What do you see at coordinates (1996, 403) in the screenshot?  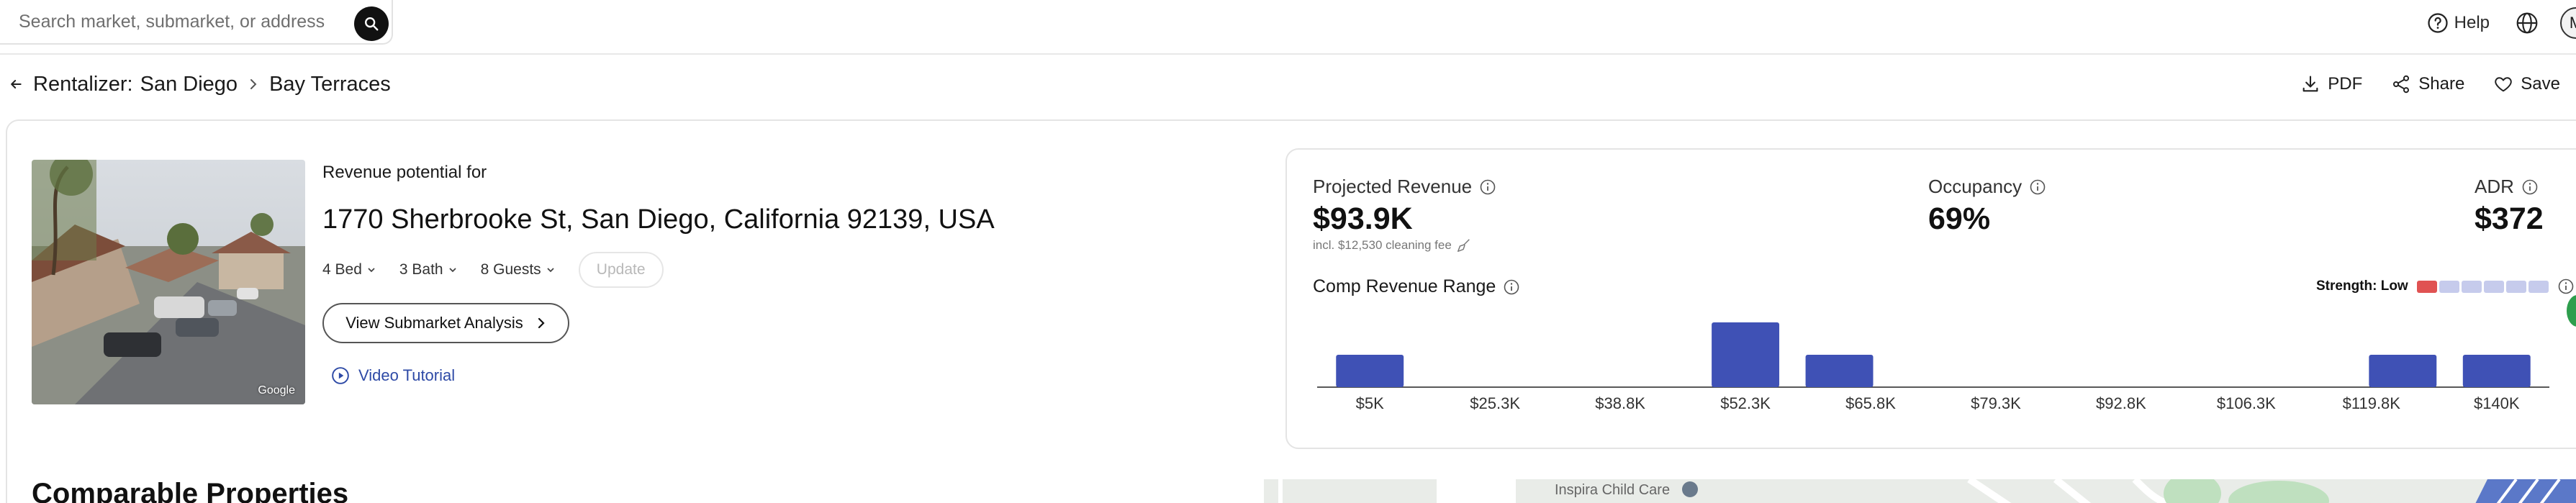 I see `chart-tick-label: $79.3K` at bounding box center [1996, 403].